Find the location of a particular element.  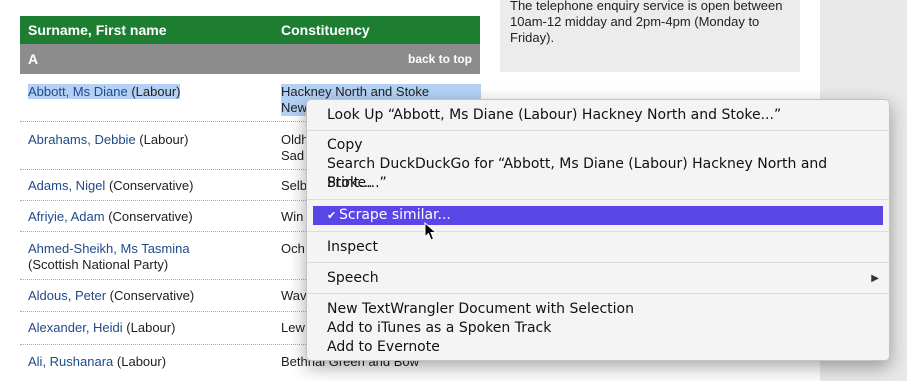

menu-item-label: Speech is located at coordinates (353, 278).